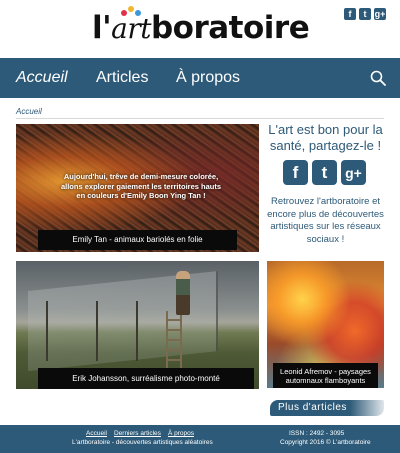  I want to click on nav-item-articles: Articles, so click(122, 78).